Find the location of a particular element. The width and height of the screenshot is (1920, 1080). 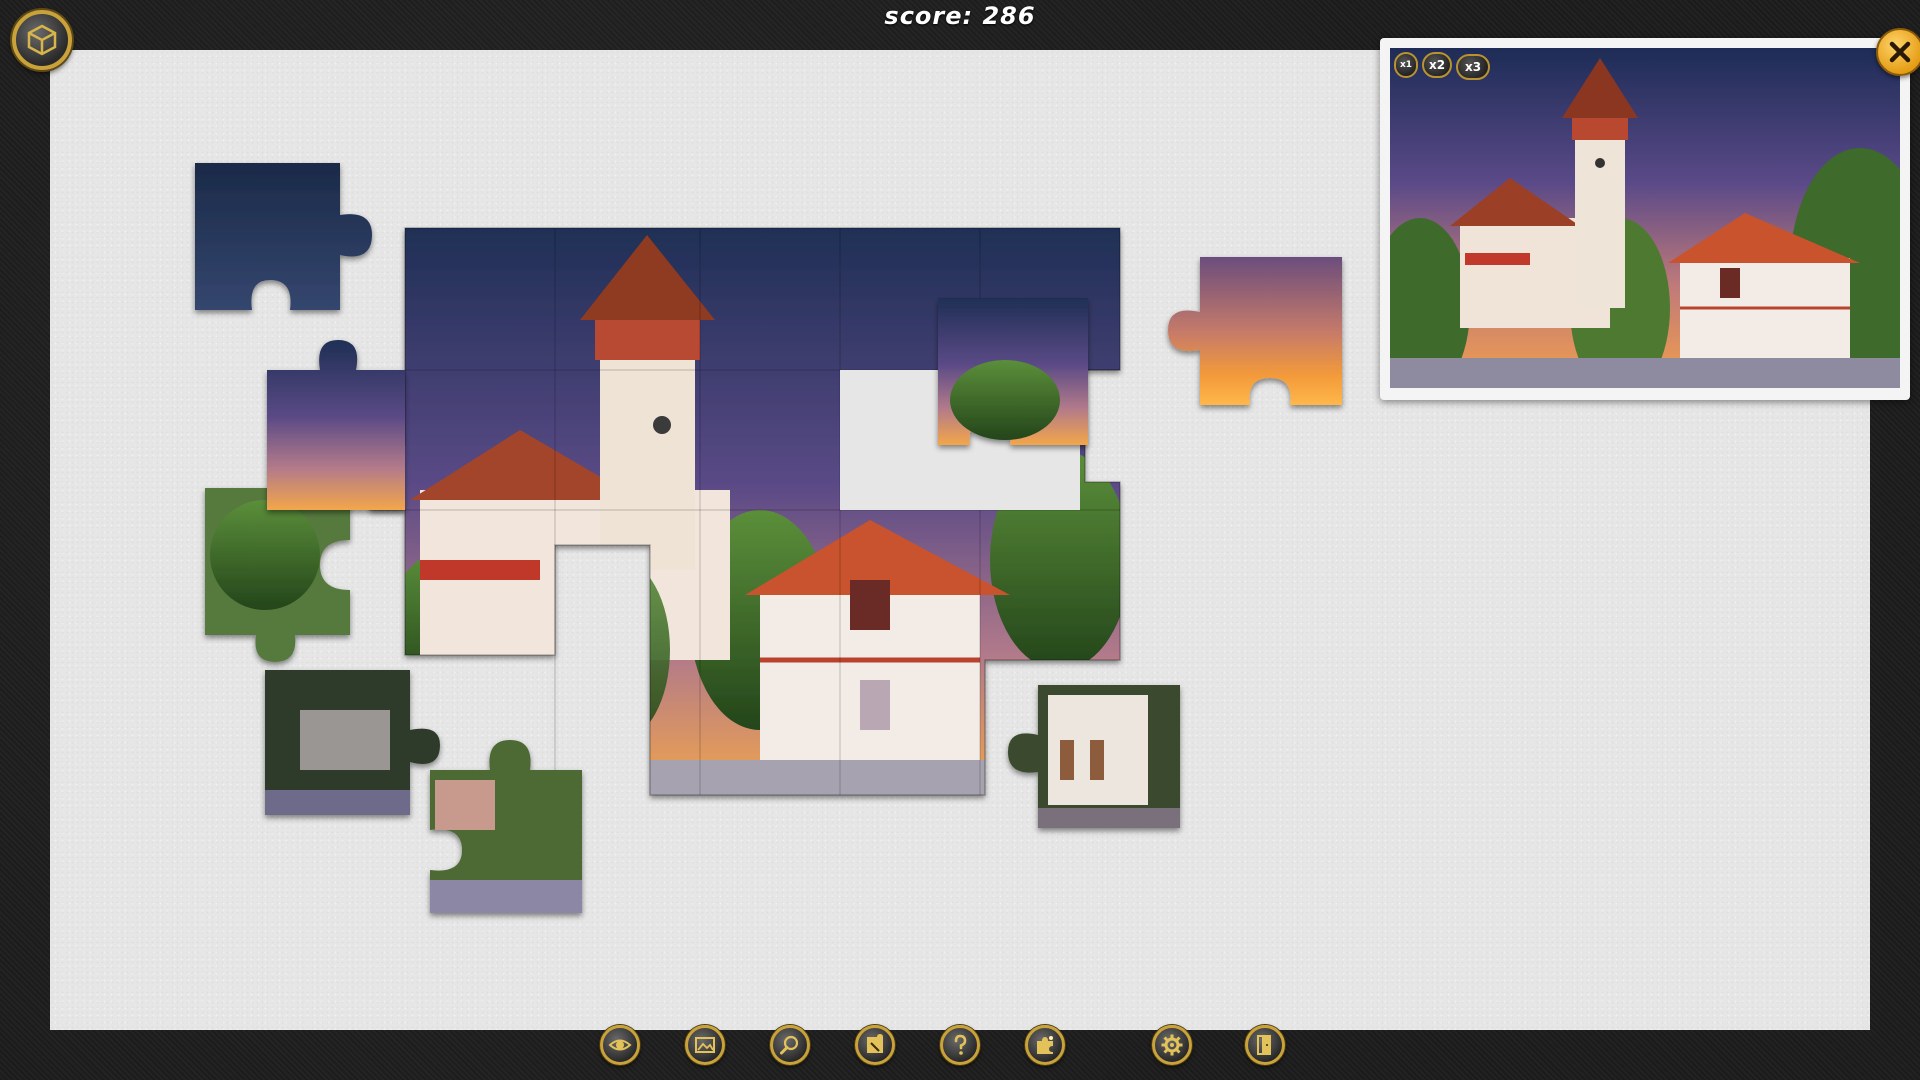

zoom-x1-label: x1 is located at coordinates (1406, 65).